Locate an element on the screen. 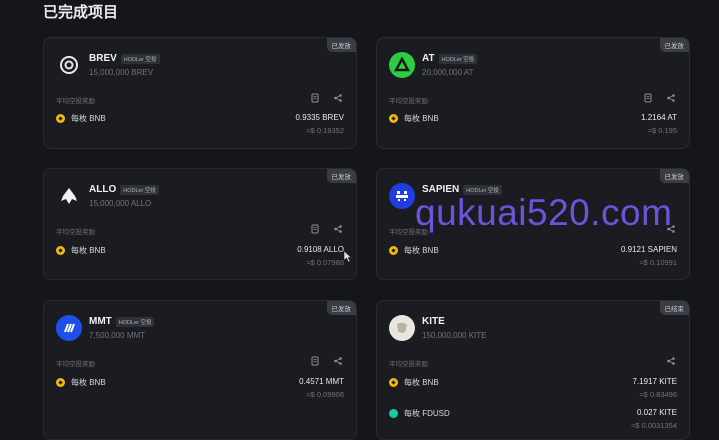 Image resolution: width=719 pixels, height=440 pixels. fdusd-coin-icon is located at coordinates (393, 413).